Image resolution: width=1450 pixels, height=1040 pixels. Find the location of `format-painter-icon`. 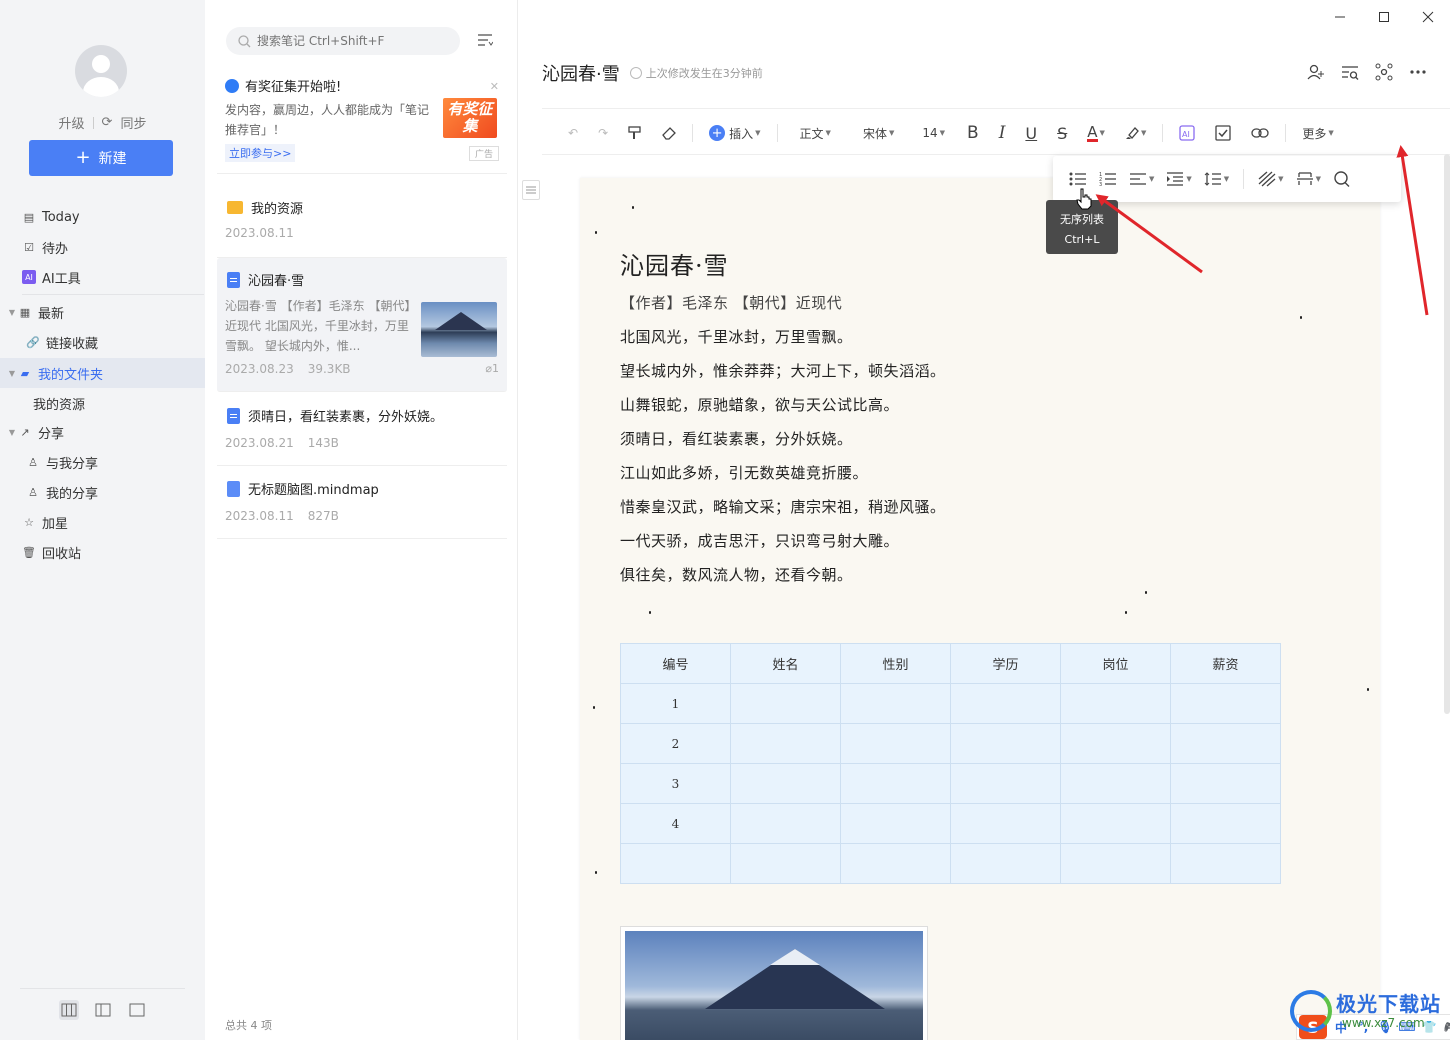

format-painter-icon is located at coordinates (635, 133).